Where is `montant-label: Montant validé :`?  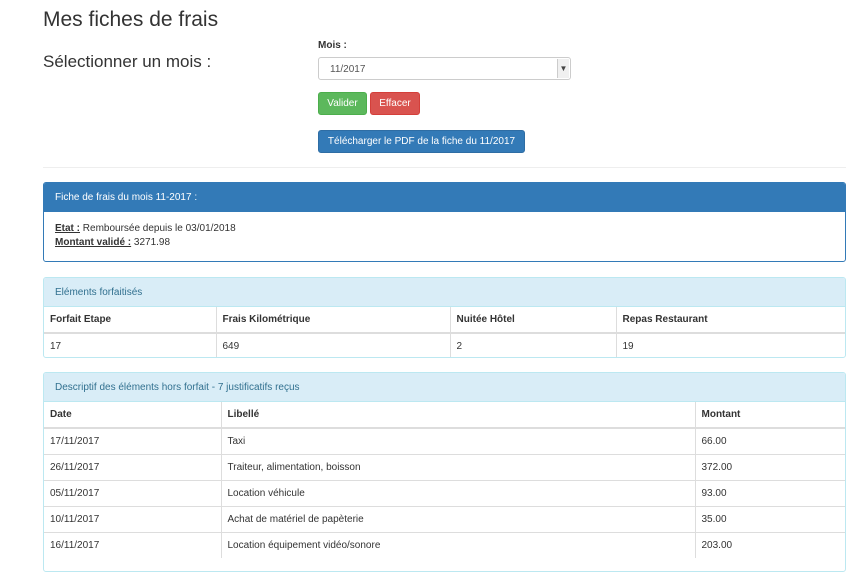
montant-label: Montant validé : is located at coordinates (93, 242).